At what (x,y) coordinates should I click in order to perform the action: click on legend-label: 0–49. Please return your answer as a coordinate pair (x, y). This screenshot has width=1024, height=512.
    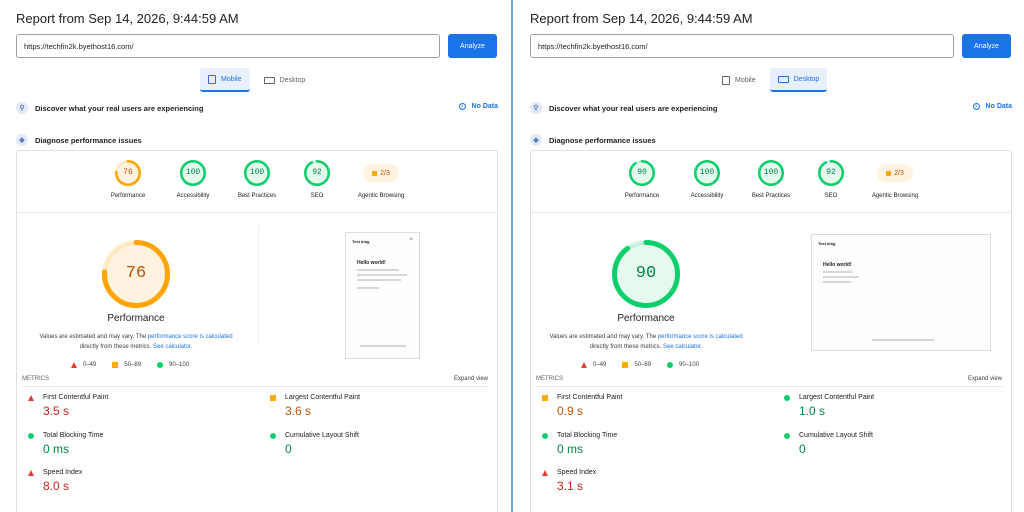
    Looking at the image, I should click on (90, 365).